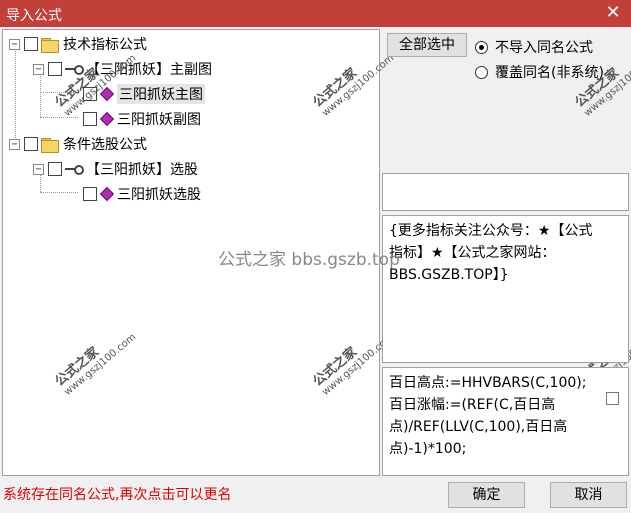 The height and width of the screenshot is (513, 631). What do you see at coordinates (315, 13) in the screenshot?
I see `title-bar: 导入公式 ✕` at bounding box center [315, 13].